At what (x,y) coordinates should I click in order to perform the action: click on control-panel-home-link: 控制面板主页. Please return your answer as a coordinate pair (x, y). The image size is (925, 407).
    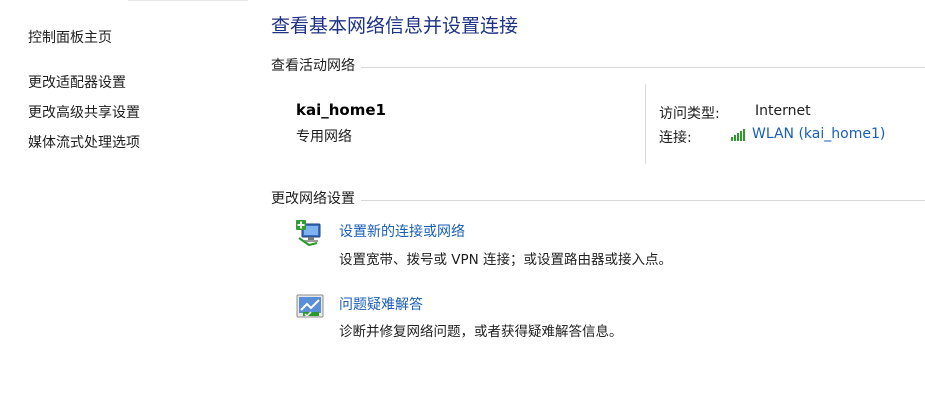
    Looking at the image, I should click on (70, 37).